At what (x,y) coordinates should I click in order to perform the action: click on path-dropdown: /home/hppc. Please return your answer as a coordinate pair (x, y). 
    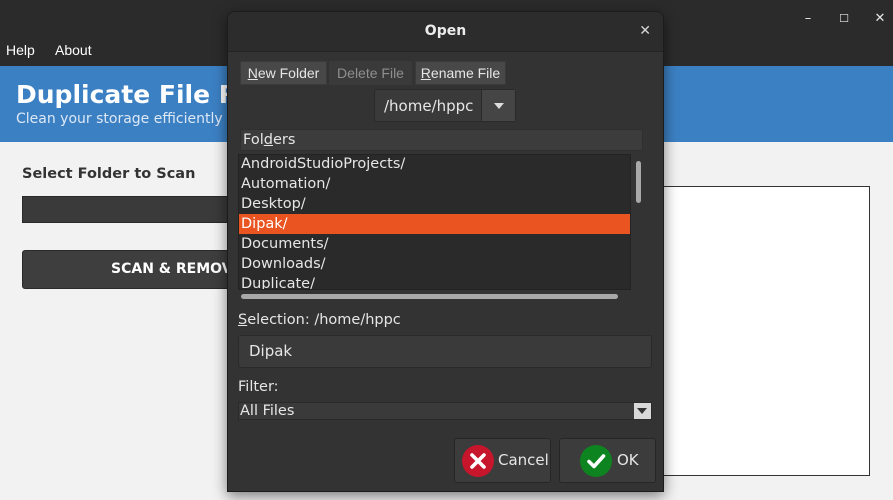
    Looking at the image, I should click on (445, 105).